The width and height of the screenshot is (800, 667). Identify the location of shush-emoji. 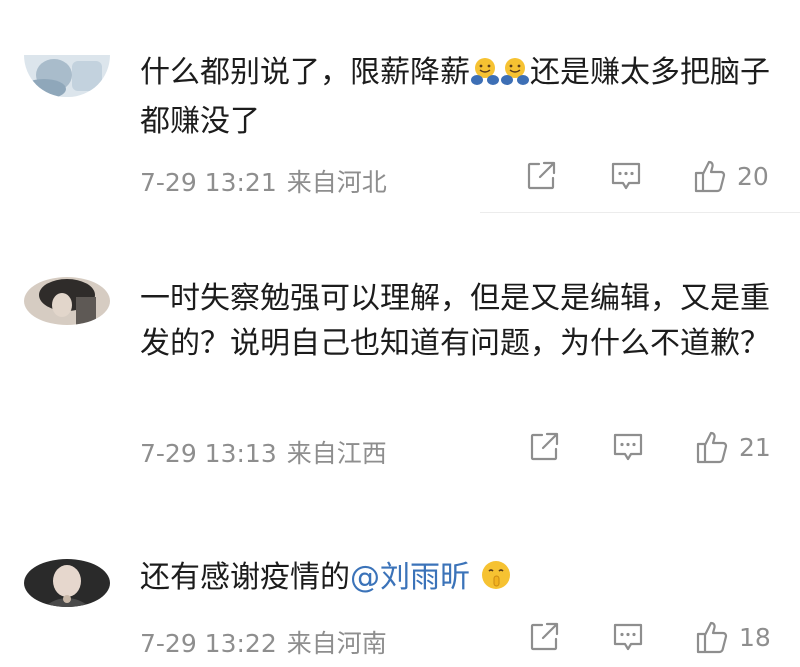
(496, 581).